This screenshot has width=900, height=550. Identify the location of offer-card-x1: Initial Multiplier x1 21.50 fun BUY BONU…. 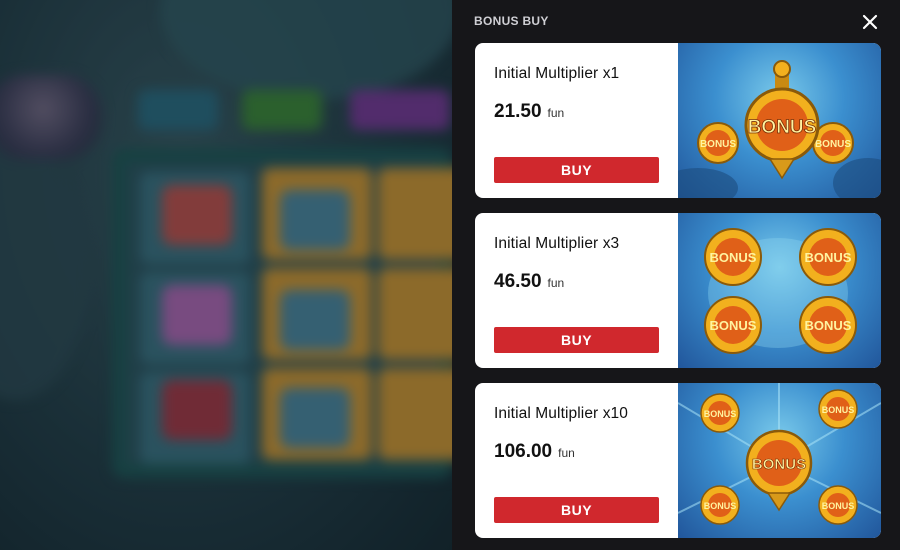
(678, 120).